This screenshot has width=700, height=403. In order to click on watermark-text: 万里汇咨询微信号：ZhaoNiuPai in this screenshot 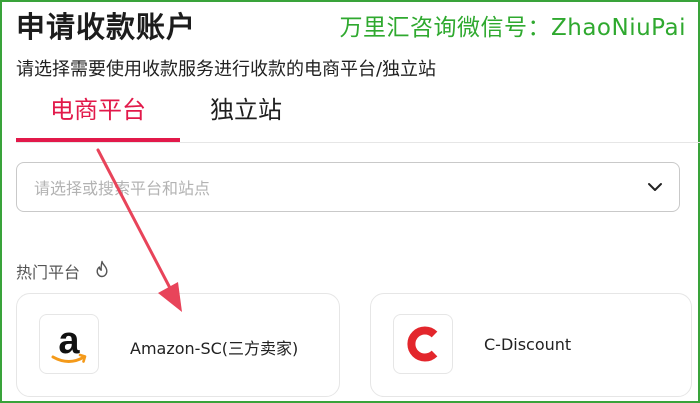, I will do `click(512, 28)`.